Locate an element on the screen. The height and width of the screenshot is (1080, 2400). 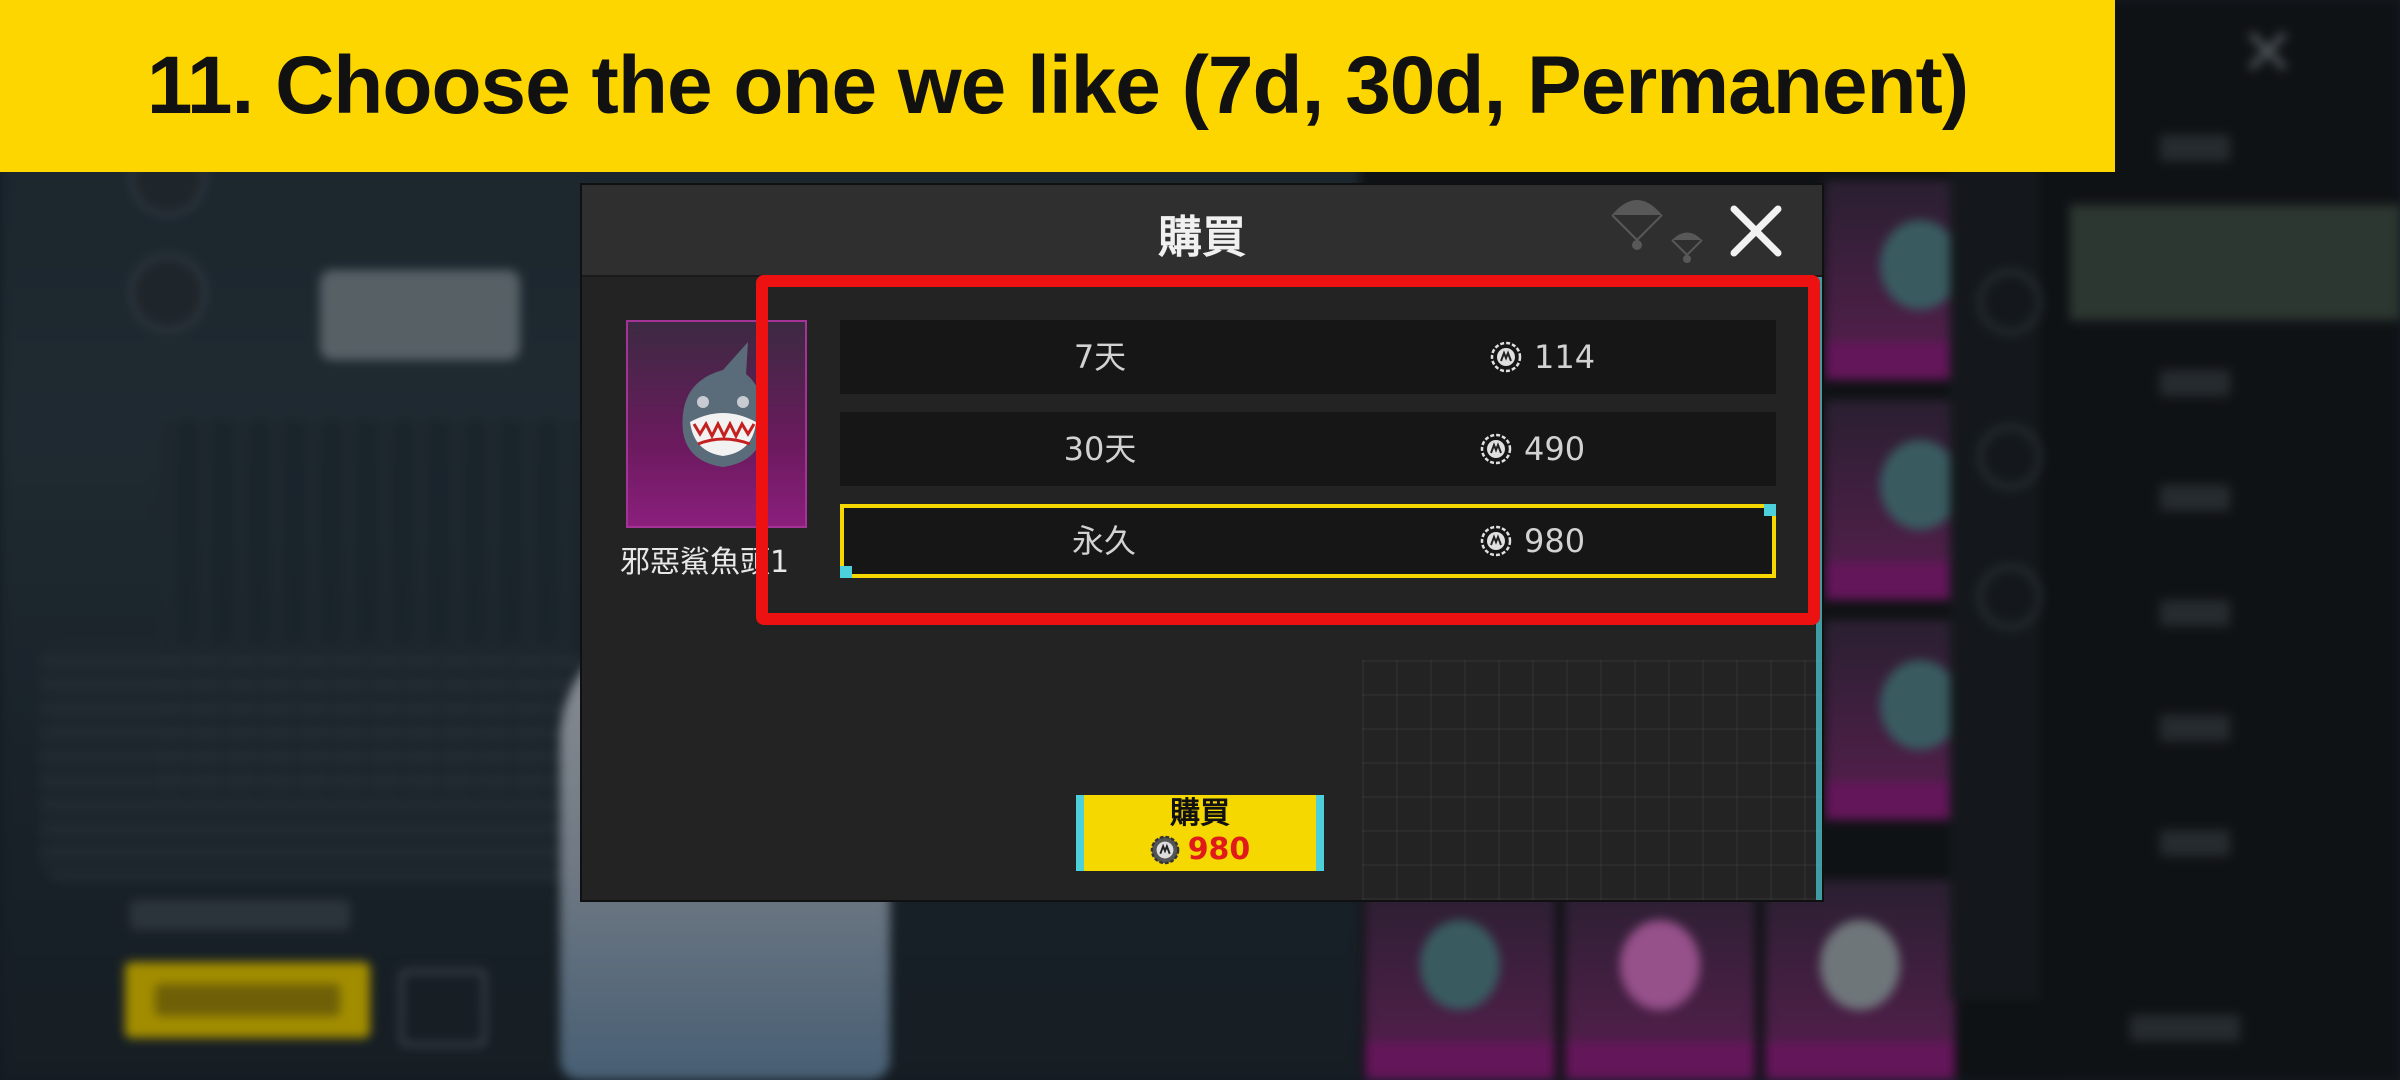
option-label: 30天 is located at coordinates (1100, 449).